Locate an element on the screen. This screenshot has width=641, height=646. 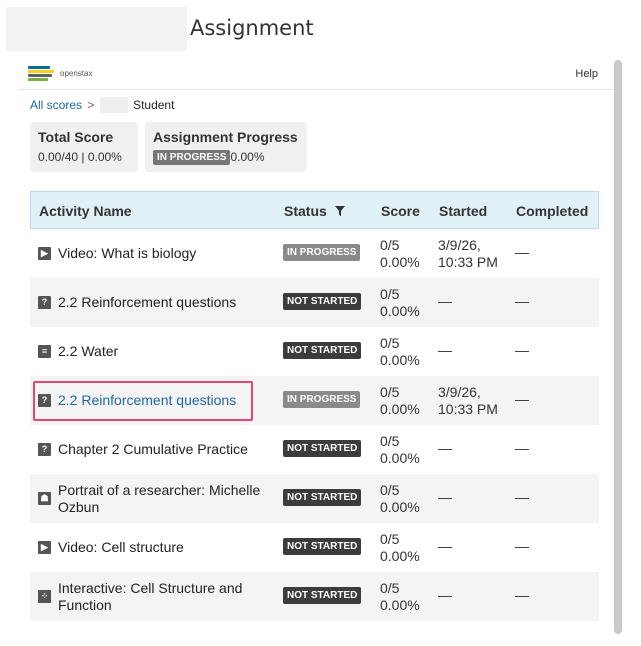
breadcrumb-current: Student is located at coordinates (154, 105).